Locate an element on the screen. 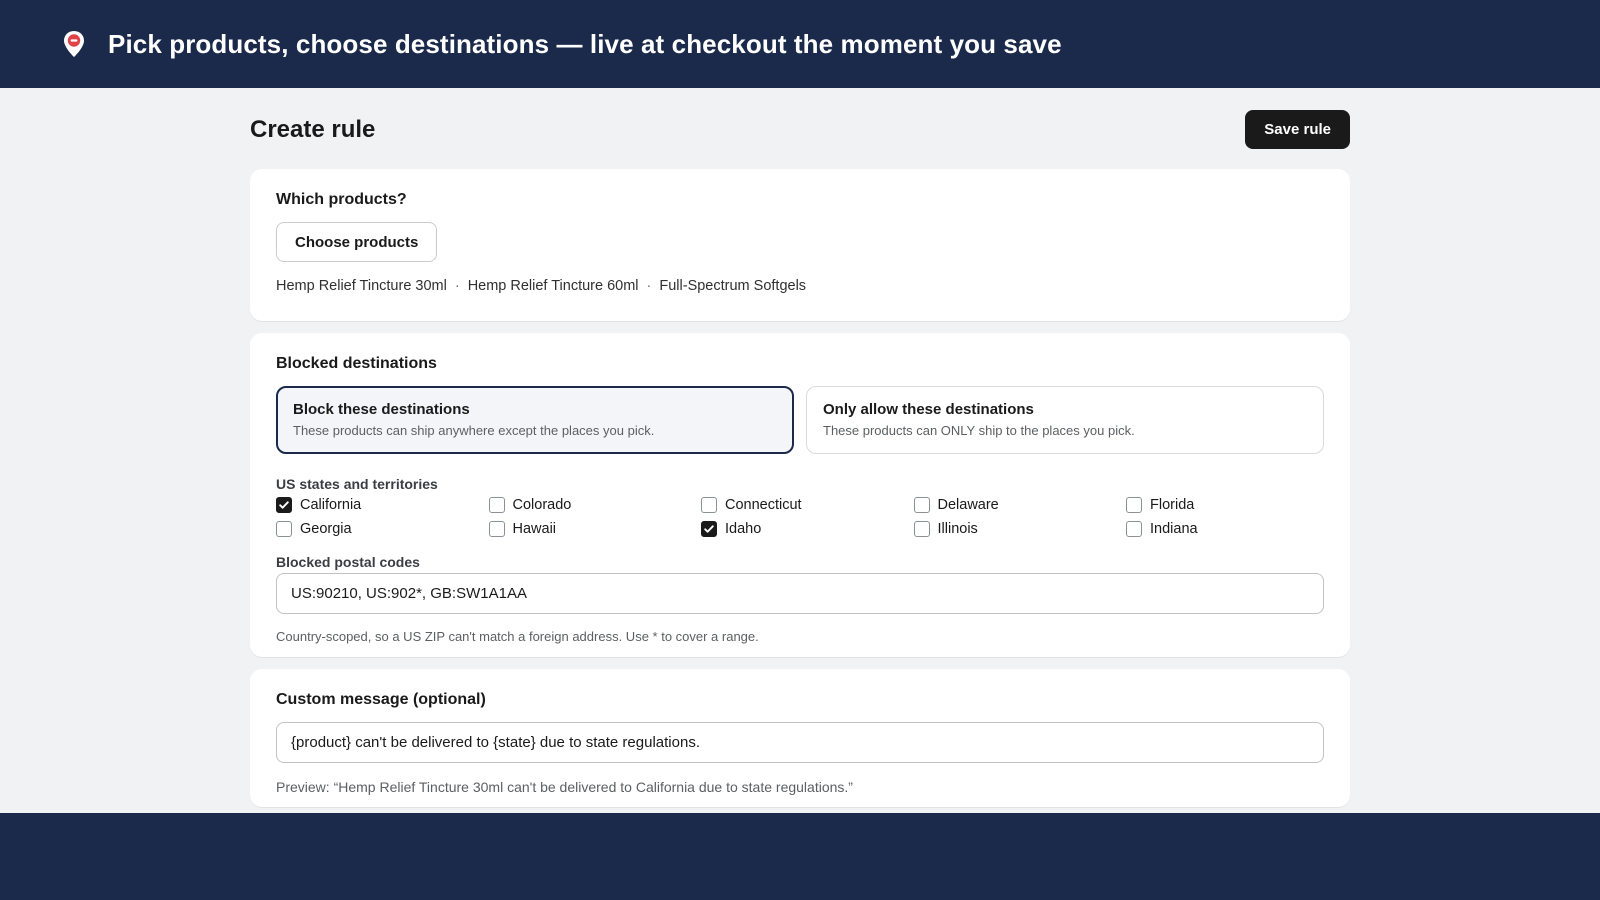  state-label: Illinois is located at coordinates (957, 528).